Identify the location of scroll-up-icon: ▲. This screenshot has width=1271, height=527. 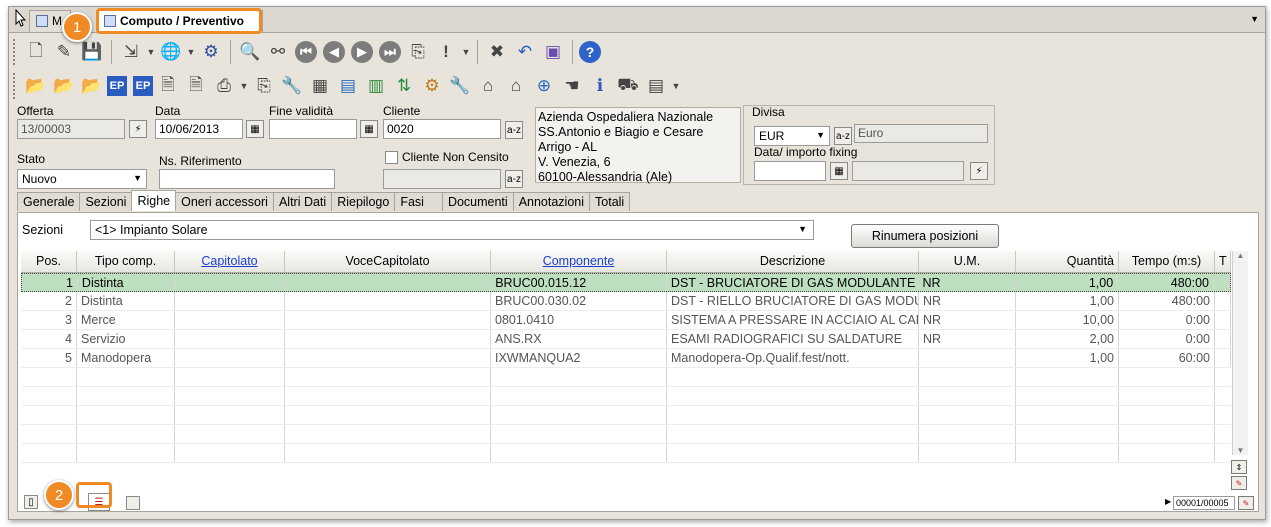
(1240, 255).